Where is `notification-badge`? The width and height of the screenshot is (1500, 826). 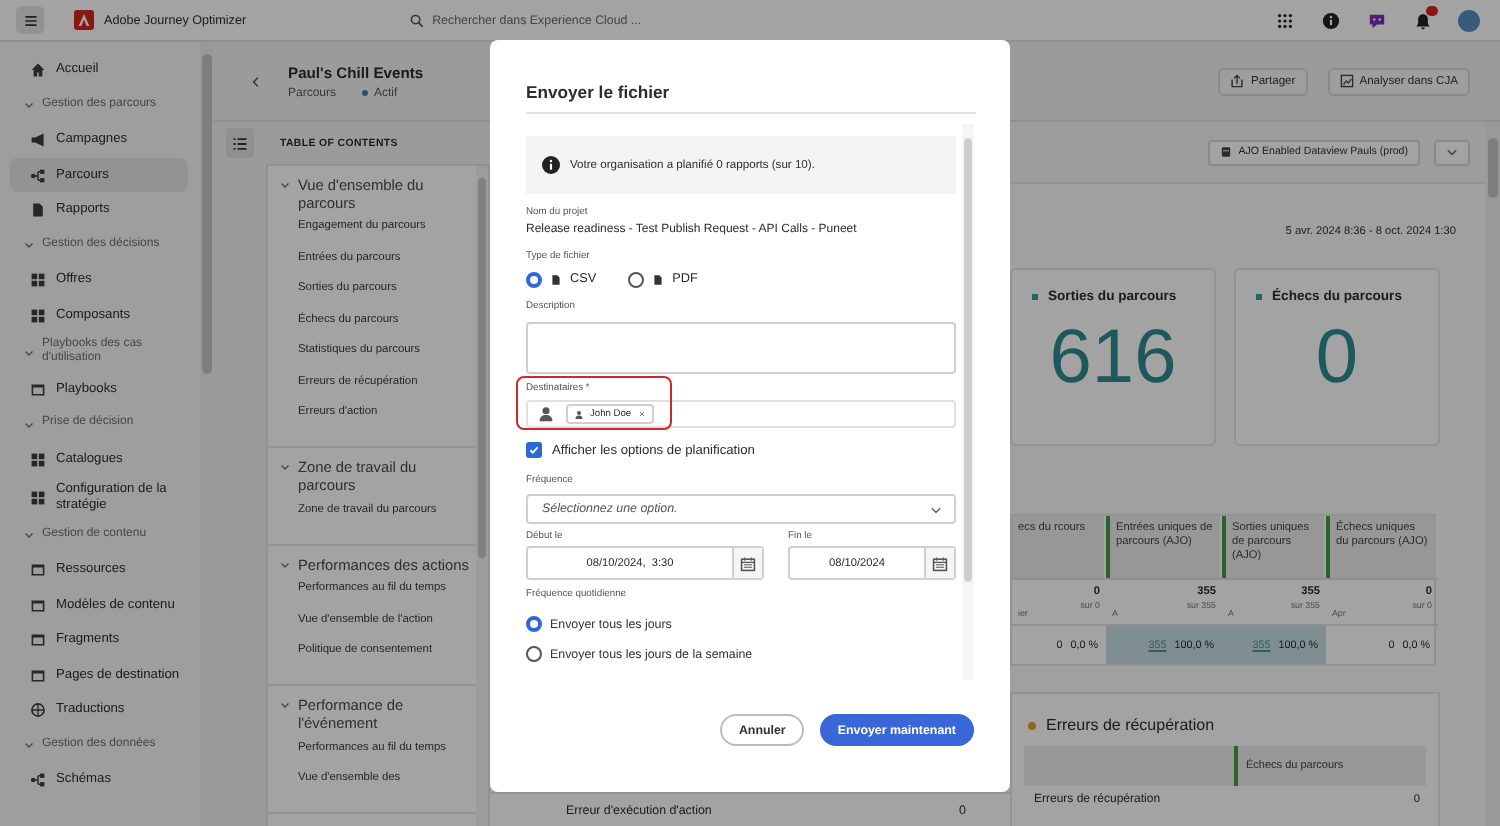 notification-badge is located at coordinates (1432, 10).